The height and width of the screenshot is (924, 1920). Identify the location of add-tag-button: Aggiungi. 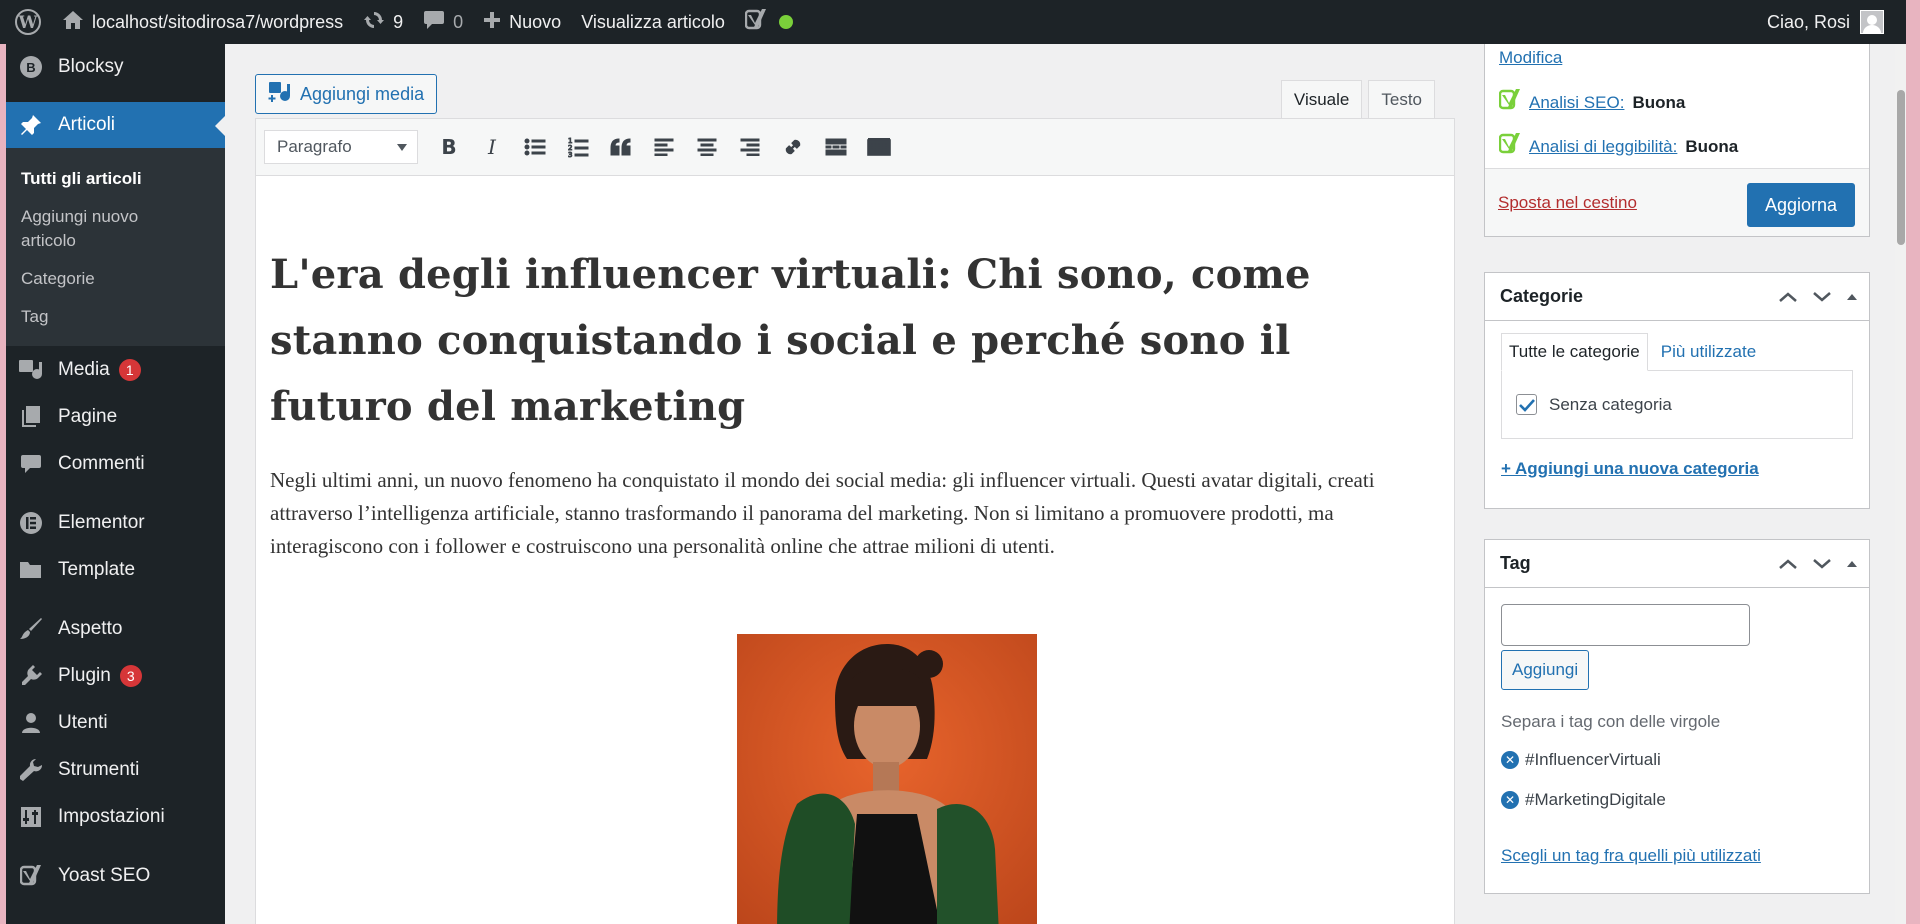
(1545, 670).